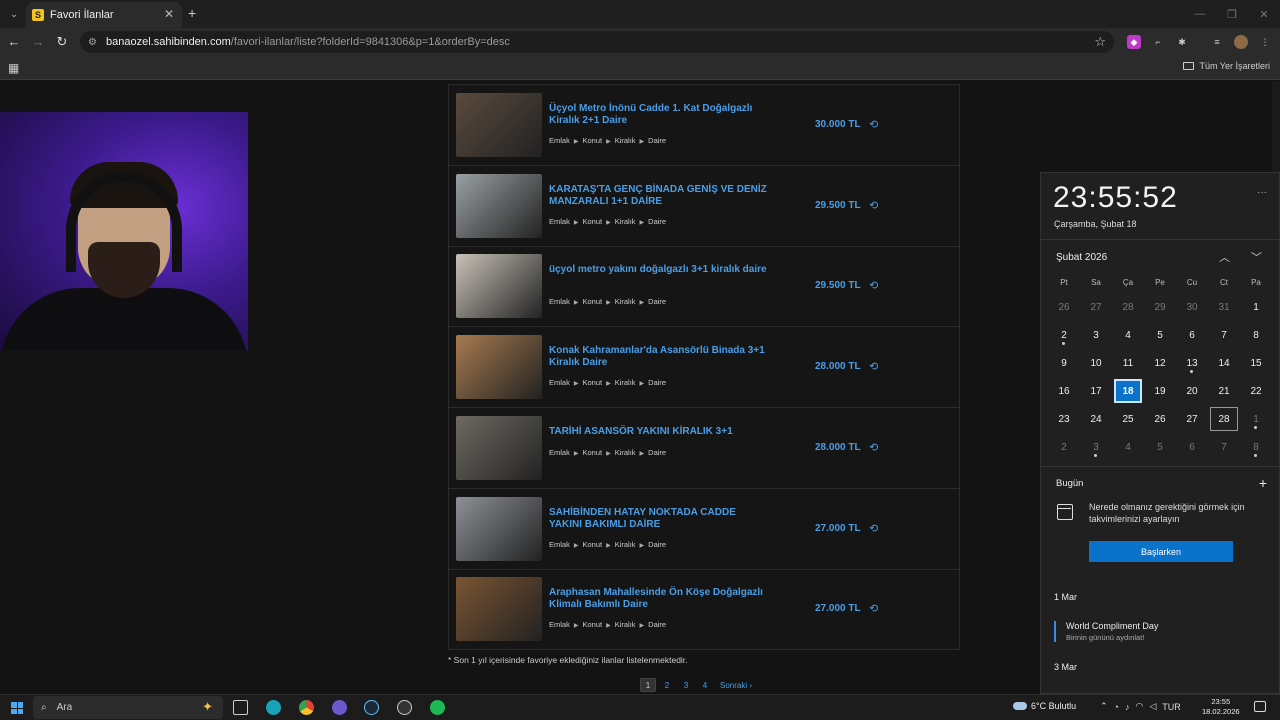  Describe the element at coordinates (1161, 551) in the screenshot. I see `get-started-button: Başlarken` at that location.